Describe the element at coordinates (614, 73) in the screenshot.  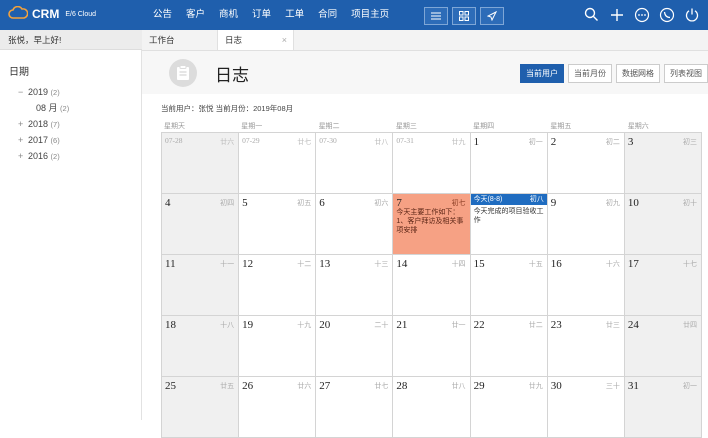
I see `view-buttons: 当前用户 当前月份 数据网格 列表视图` at that location.